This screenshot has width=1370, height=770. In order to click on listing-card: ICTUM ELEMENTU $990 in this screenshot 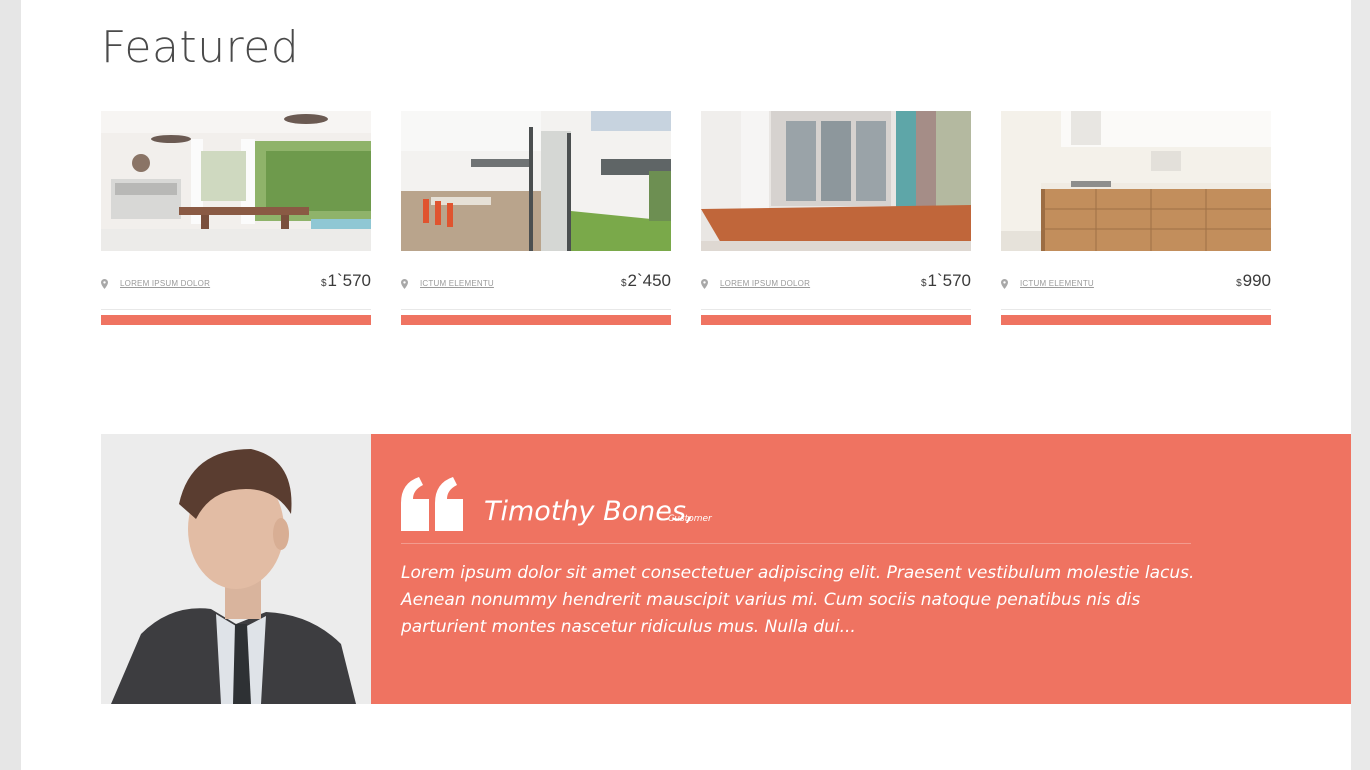, I will do `click(1136, 218)`.